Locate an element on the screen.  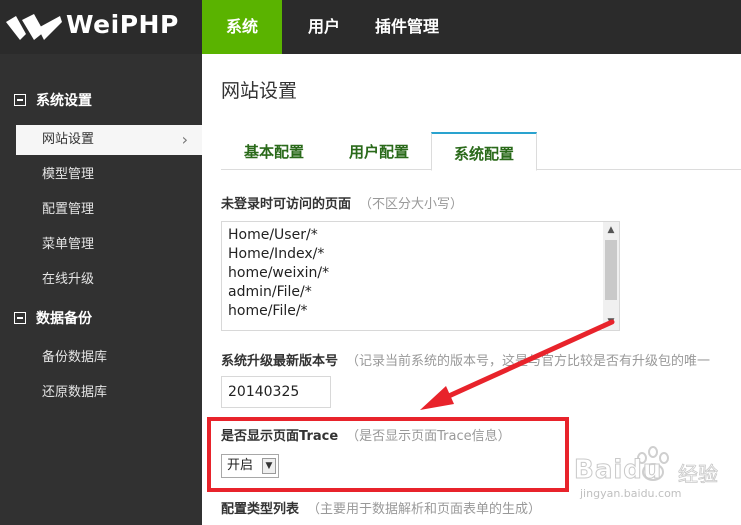
field-hint: （不区分大小写） is located at coordinates (411, 204).